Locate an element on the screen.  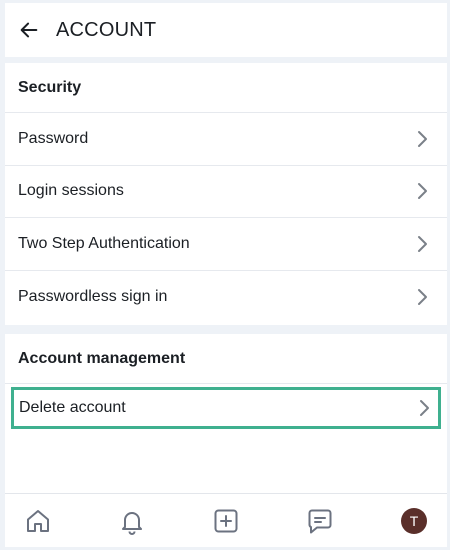
password-label: Password is located at coordinates (53, 138).